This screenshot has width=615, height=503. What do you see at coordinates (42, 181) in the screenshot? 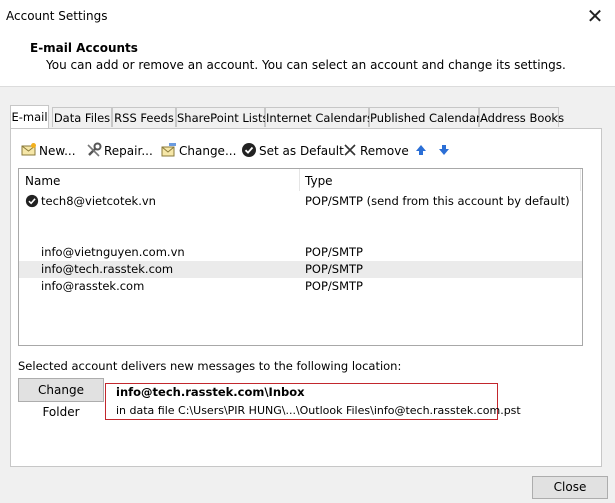
I see `column-header-name: Name` at bounding box center [42, 181].